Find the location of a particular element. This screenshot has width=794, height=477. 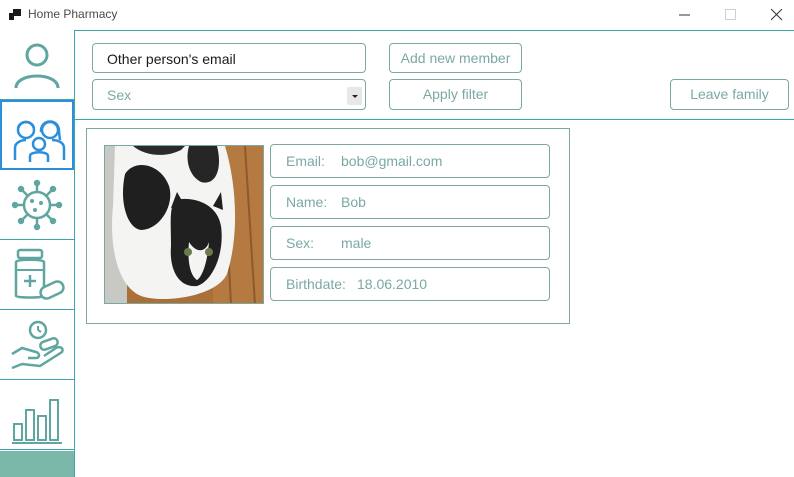

medicine-icon is located at coordinates (39, 274).